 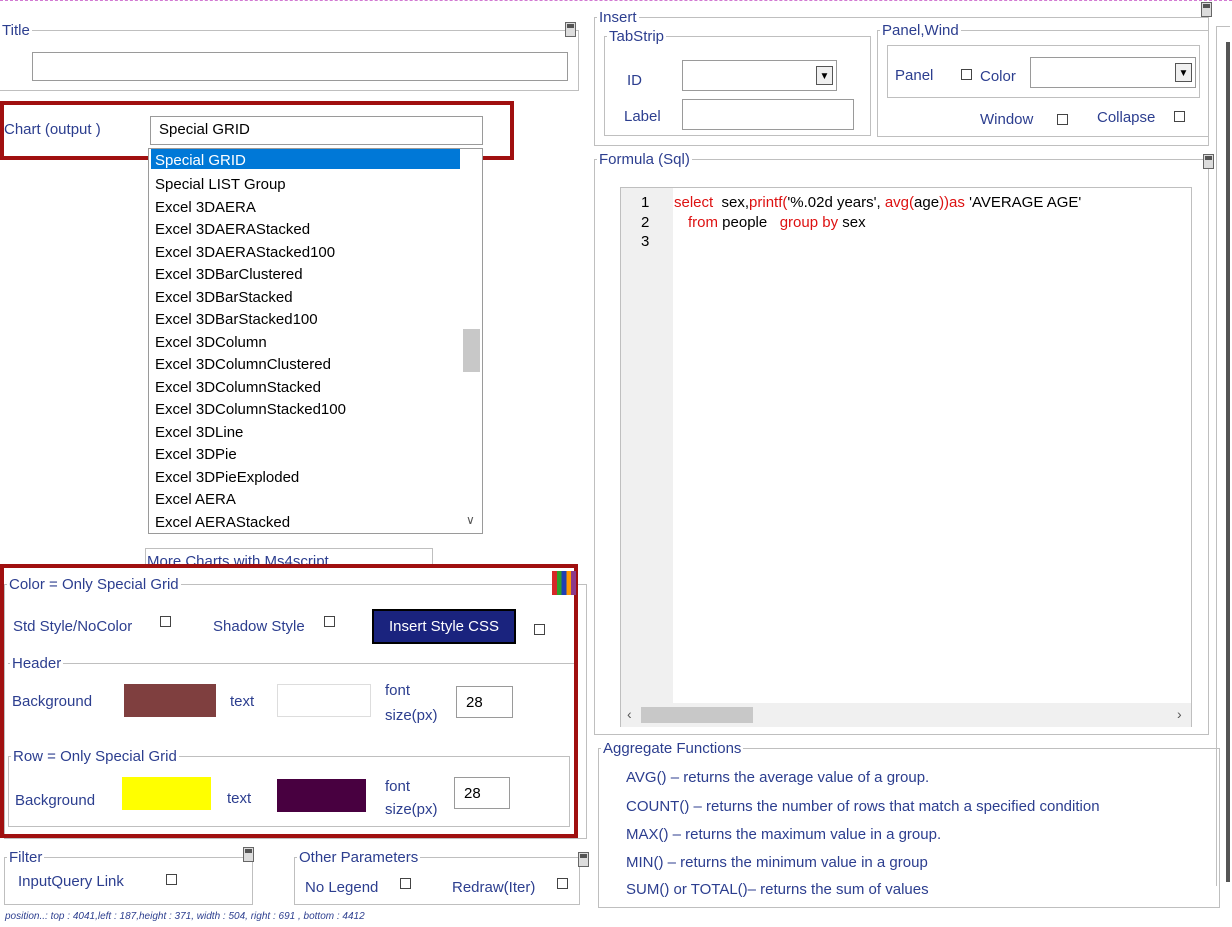 I want to click on sql-string: 'AVERAGE AGE', so click(x=1023, y=202).